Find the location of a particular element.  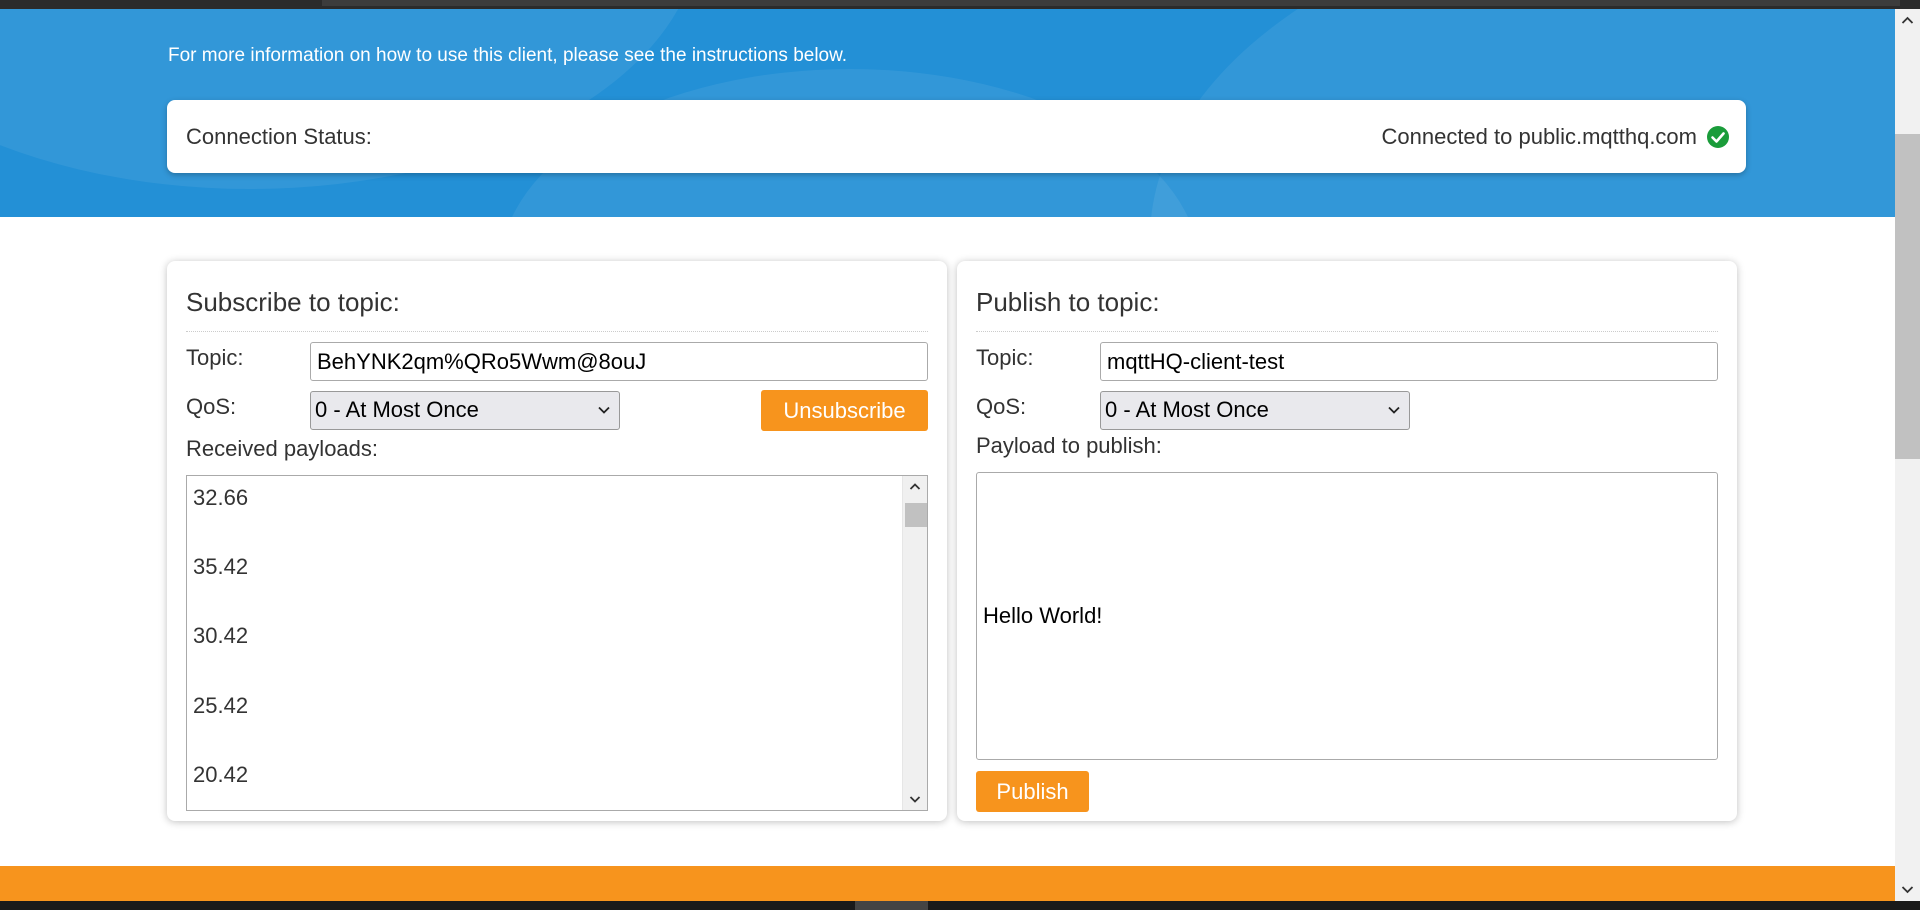

publish-title: Publish to topic: is located at coordinates (1068, 302).